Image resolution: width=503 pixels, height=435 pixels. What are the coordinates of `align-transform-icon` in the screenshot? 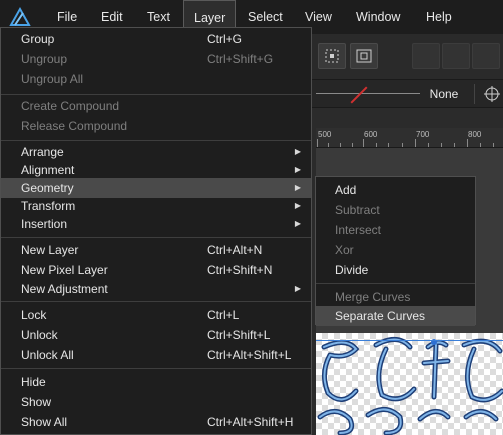 It's located at (332, 56).